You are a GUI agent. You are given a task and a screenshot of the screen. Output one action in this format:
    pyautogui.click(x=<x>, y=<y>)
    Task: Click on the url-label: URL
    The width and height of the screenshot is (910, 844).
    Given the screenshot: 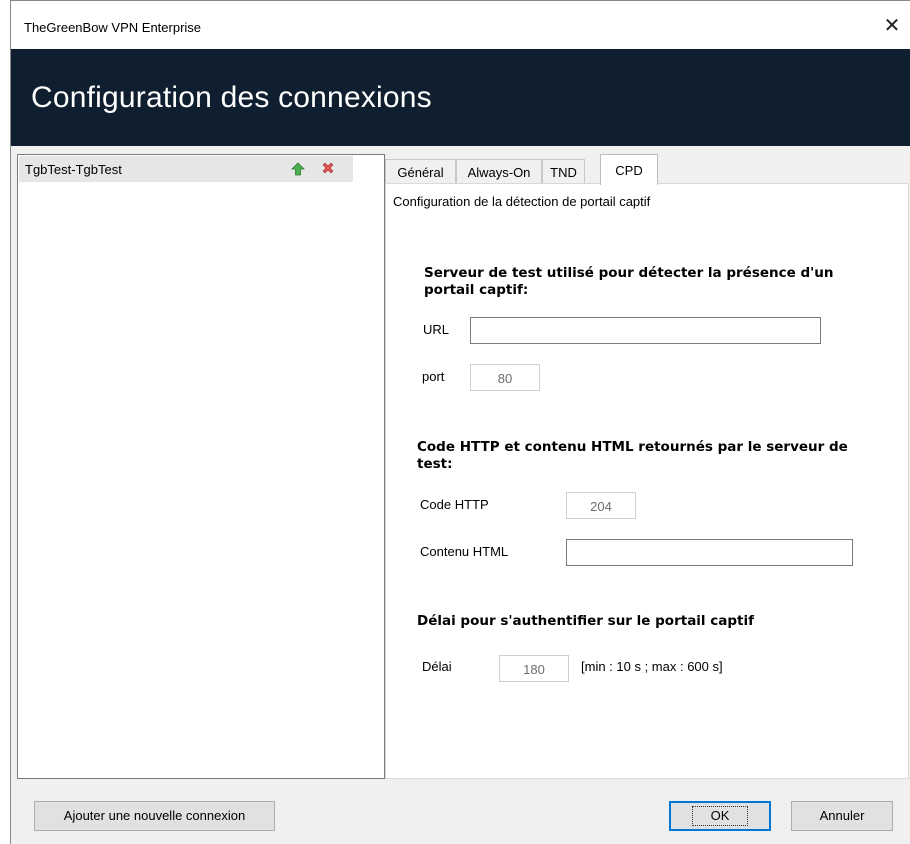 What is the action you would take?
    pyautogui.click(x=436, y=329)
    